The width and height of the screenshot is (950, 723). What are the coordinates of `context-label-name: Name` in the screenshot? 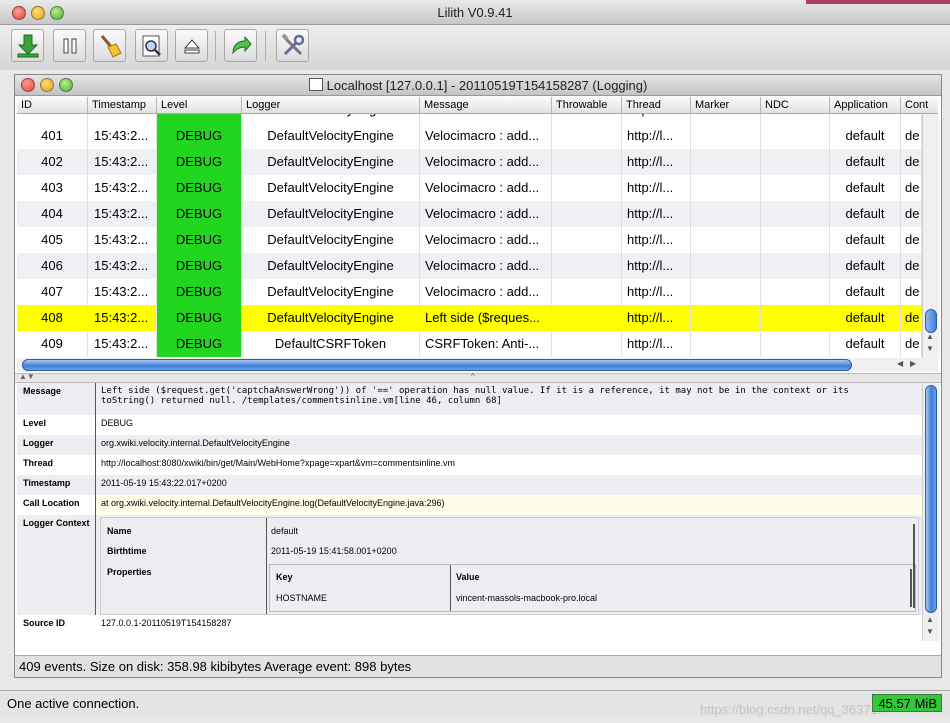 It's located at (119, 531).